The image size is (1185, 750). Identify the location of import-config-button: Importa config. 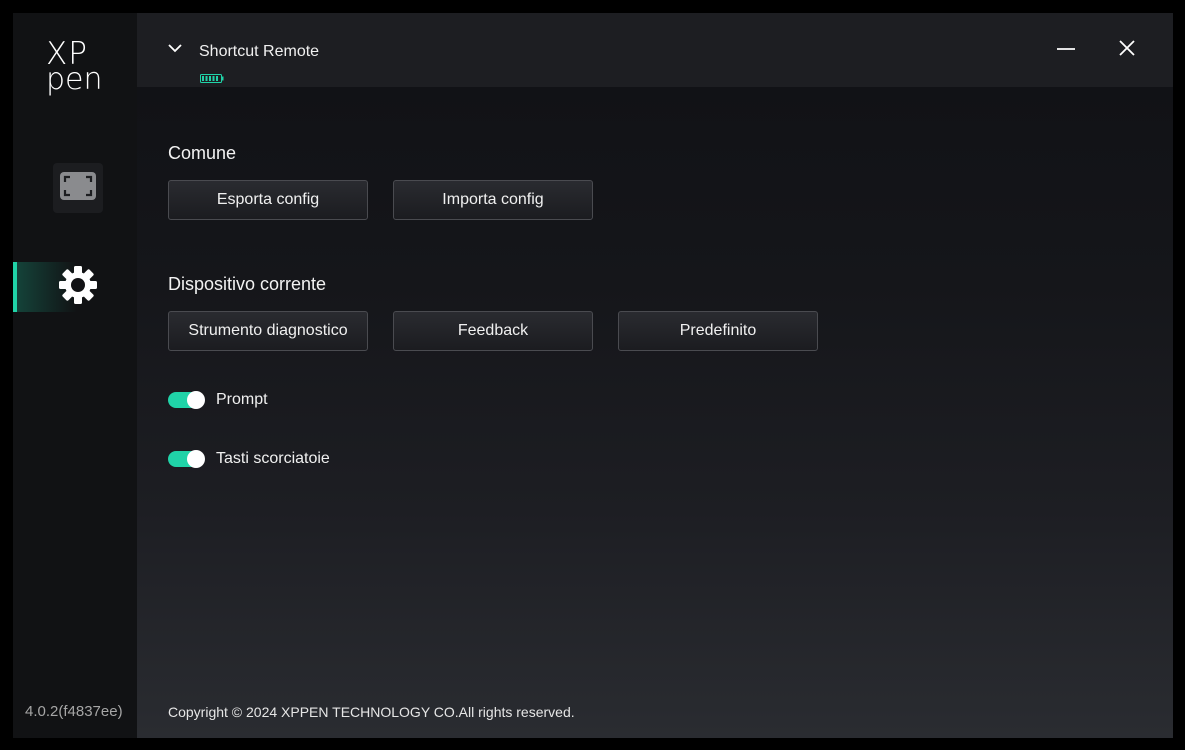
(493, 200).